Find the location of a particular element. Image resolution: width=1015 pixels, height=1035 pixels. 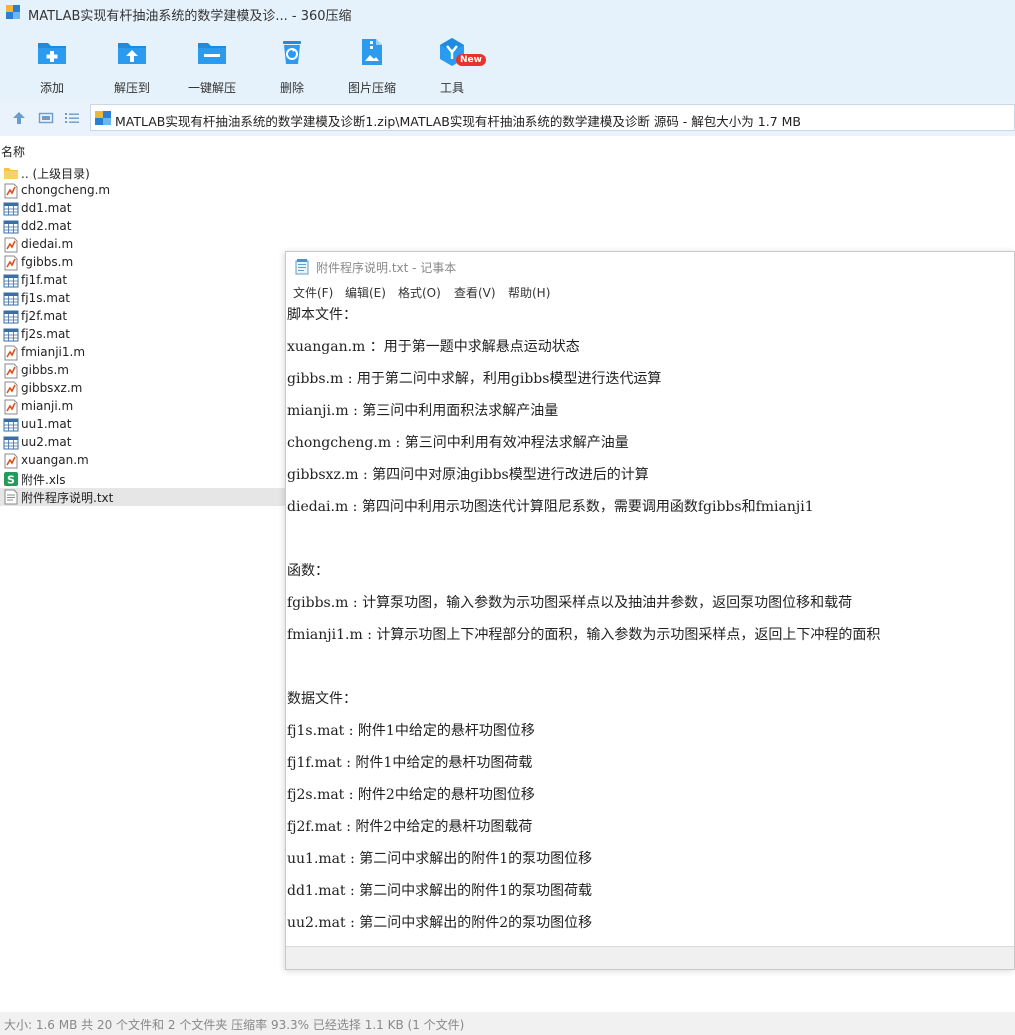

extract-to-button: 解压到 is located at coordinates (132, 63).